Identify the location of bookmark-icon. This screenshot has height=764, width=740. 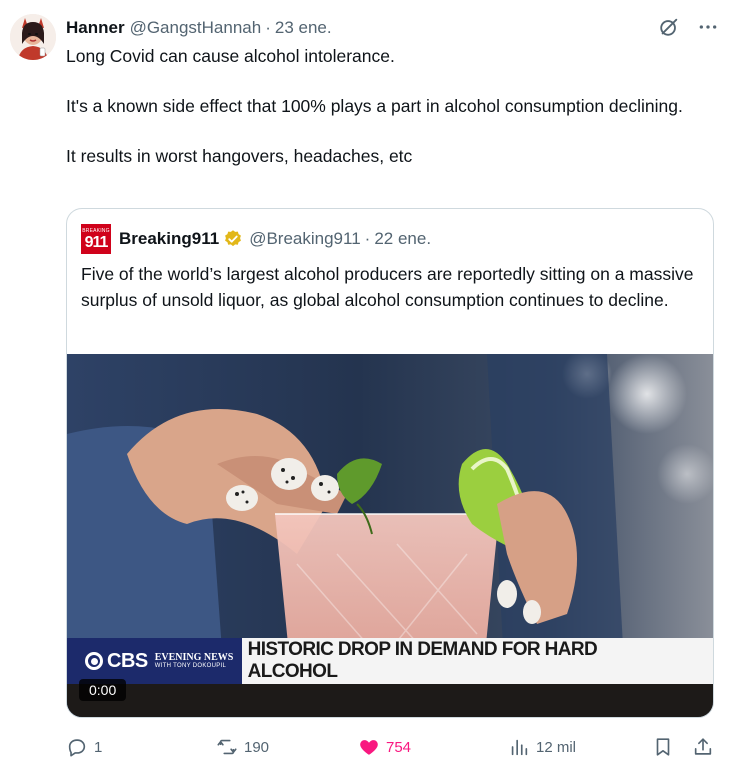
(663, 747).